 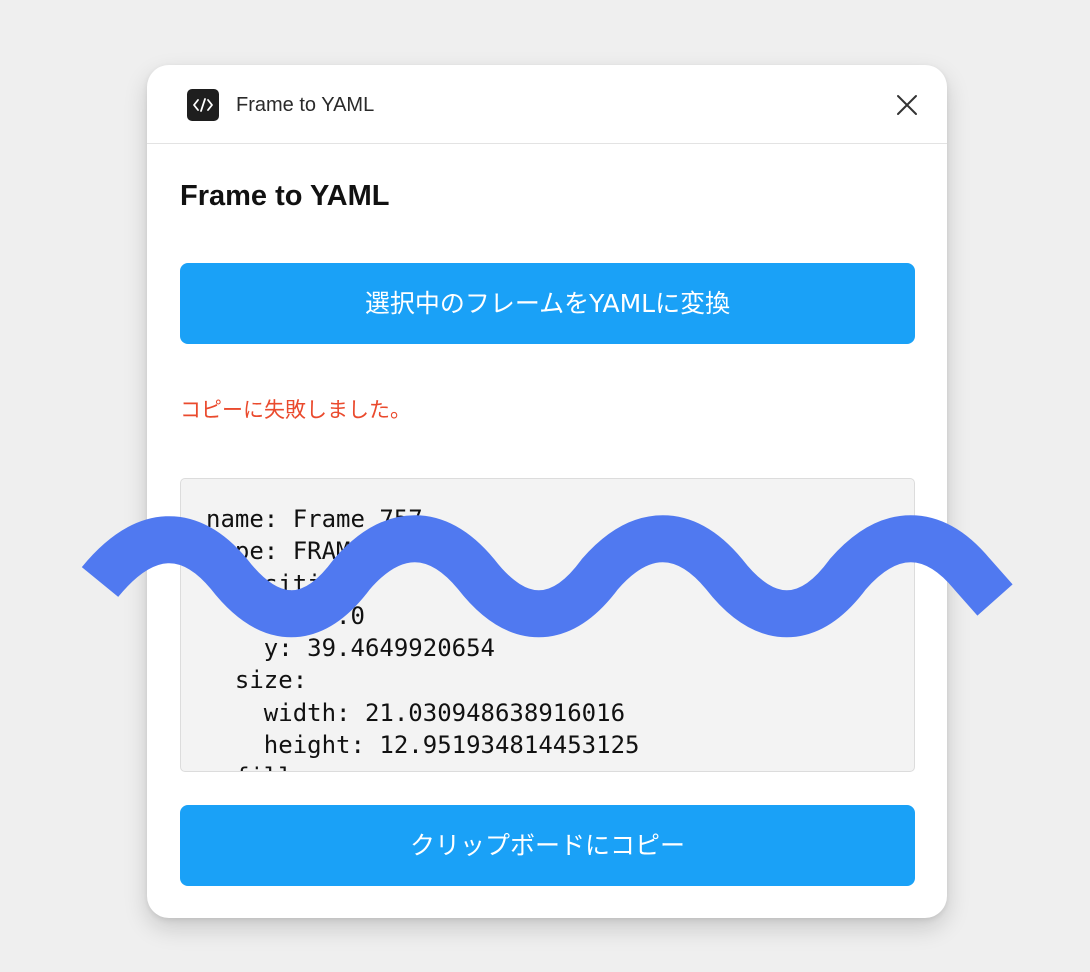 What do you see at coordinates (295, 410) in the screenshot?
I see `error-message: コピーに失敗しました。` at bounding box center [295, 410].